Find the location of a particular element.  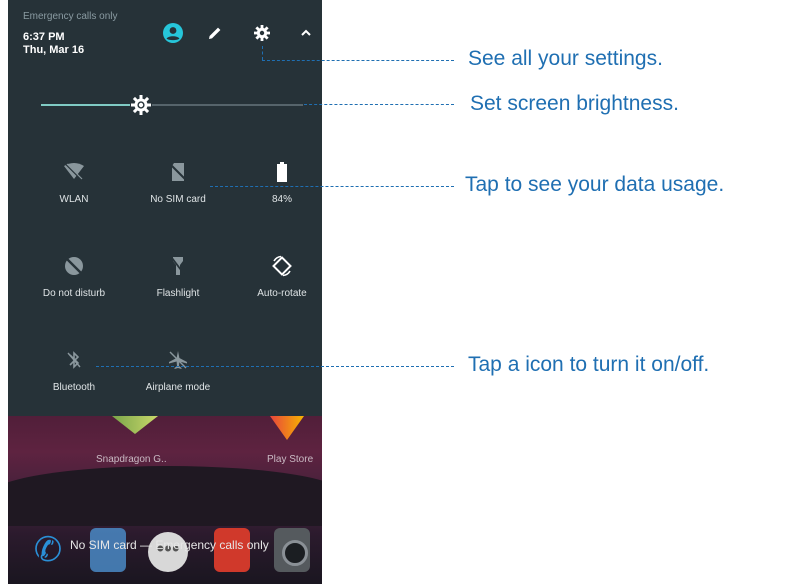

tile-battery: 84% is located at coordinates (276, 190).